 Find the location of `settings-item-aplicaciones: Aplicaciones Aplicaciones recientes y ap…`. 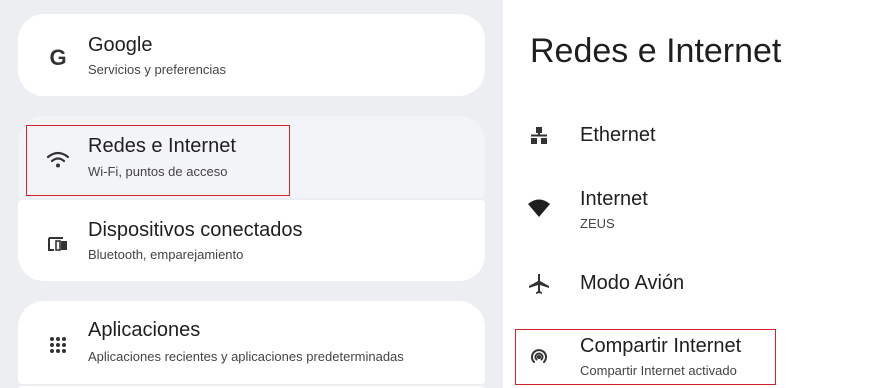

settings-item-aplicaciones: Aplicaciones Aplicaciones recientes y ap… is located at coordinates (251, 342).